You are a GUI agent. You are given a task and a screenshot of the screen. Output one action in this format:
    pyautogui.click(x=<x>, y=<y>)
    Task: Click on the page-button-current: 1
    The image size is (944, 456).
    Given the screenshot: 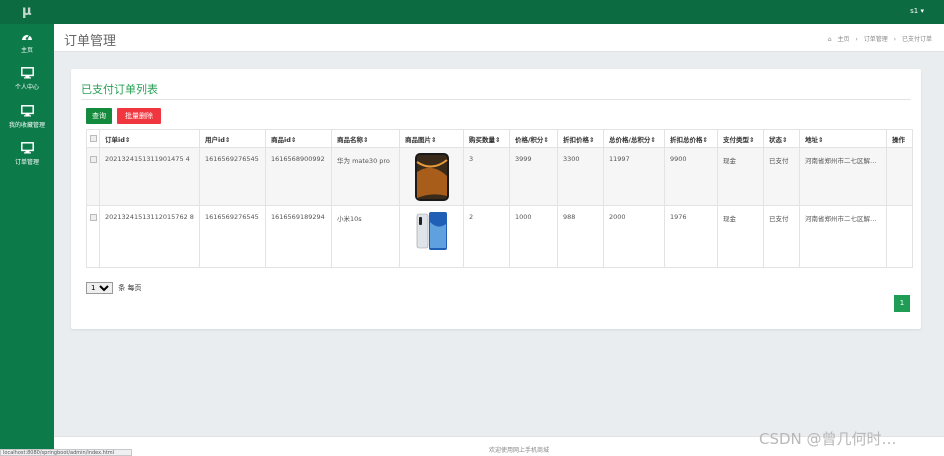 What is the action you would take?
    pyautogui.click(x=902, y=303)
    